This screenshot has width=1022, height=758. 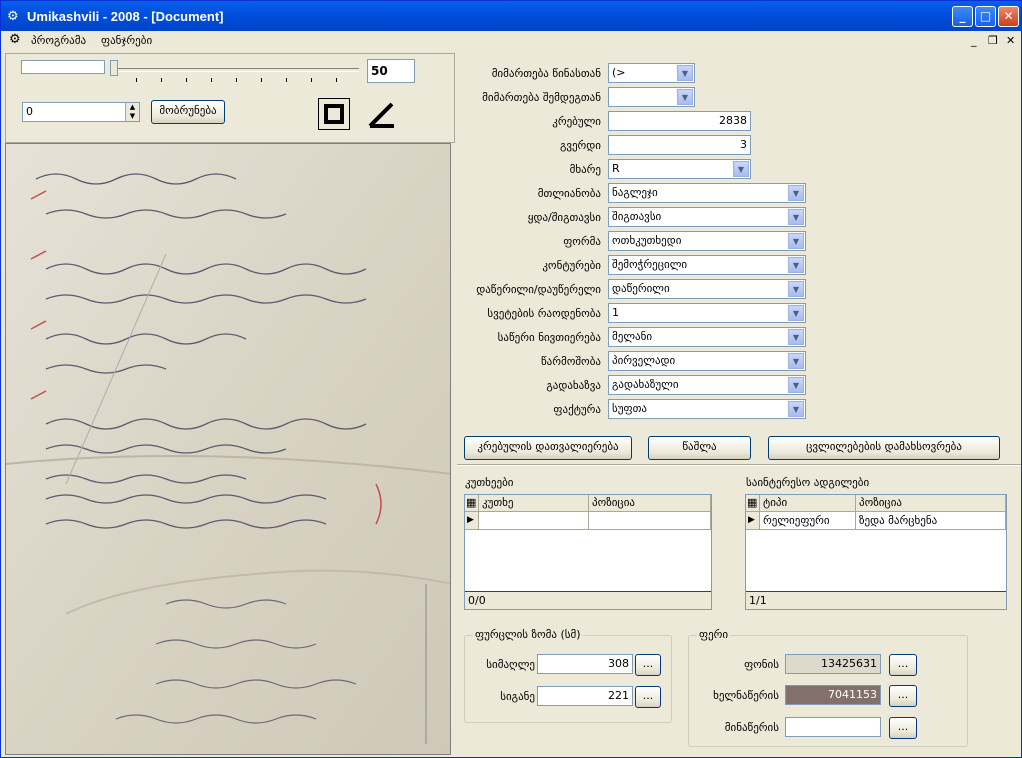 What do you see at coordinates (188, 112) in the screenshot?
I see `rotate-button: მობრუნება` at bounding box center [188, 112].